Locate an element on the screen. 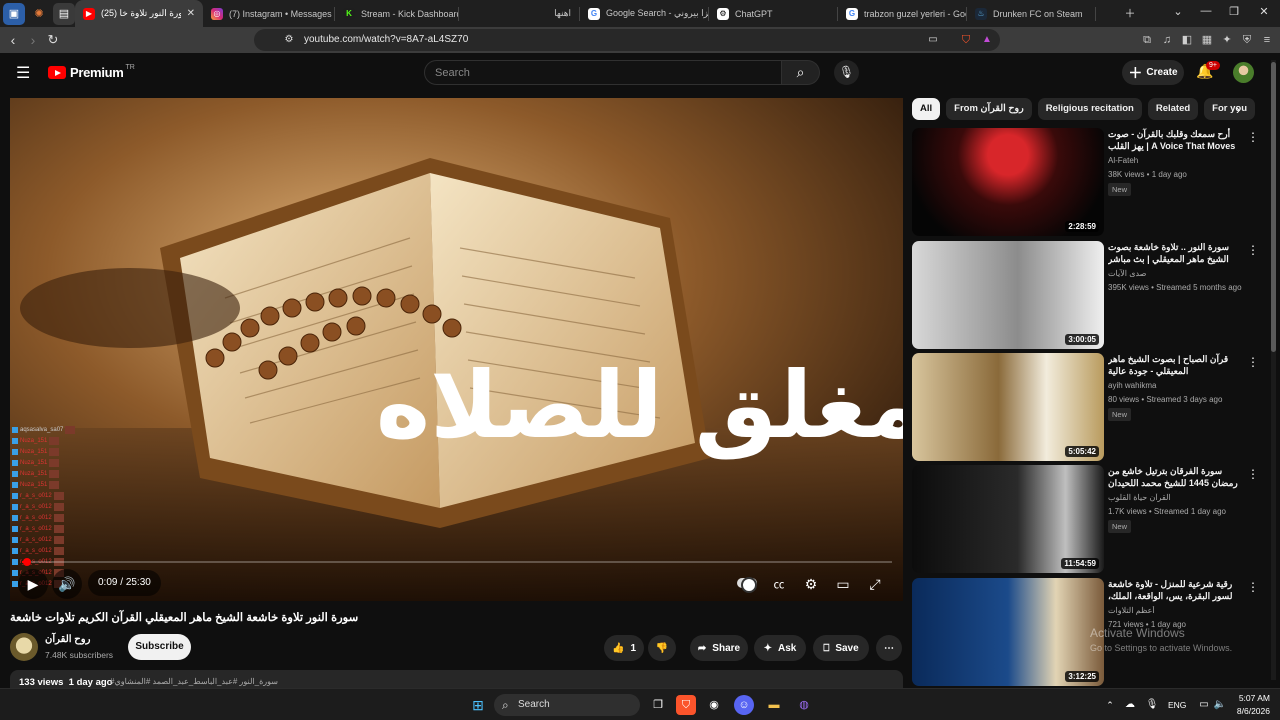  search-input: Search is located at coordinates (603, 72).